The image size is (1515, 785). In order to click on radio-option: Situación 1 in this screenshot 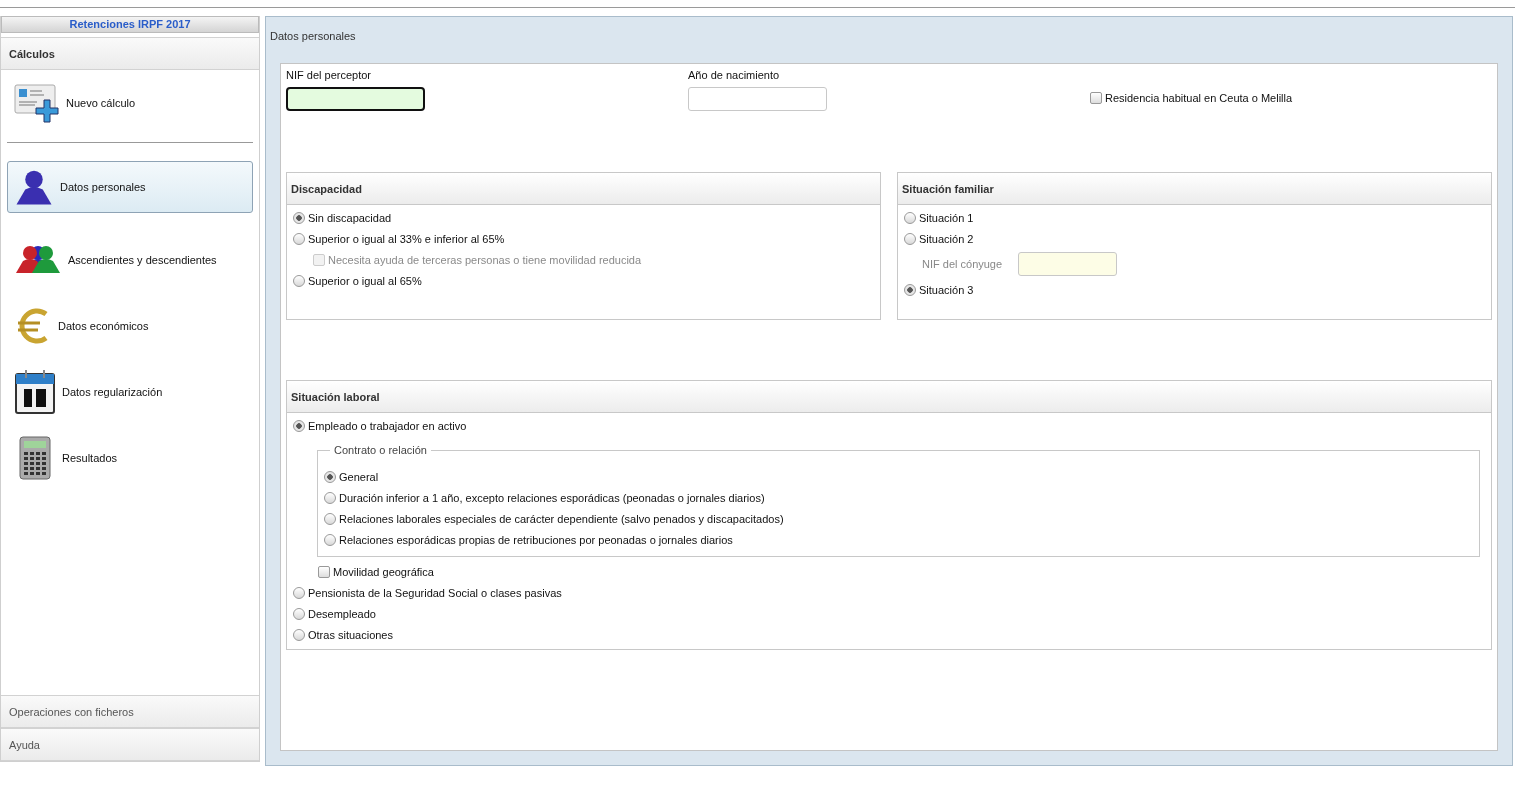, I will do `click(1194, 217)`.